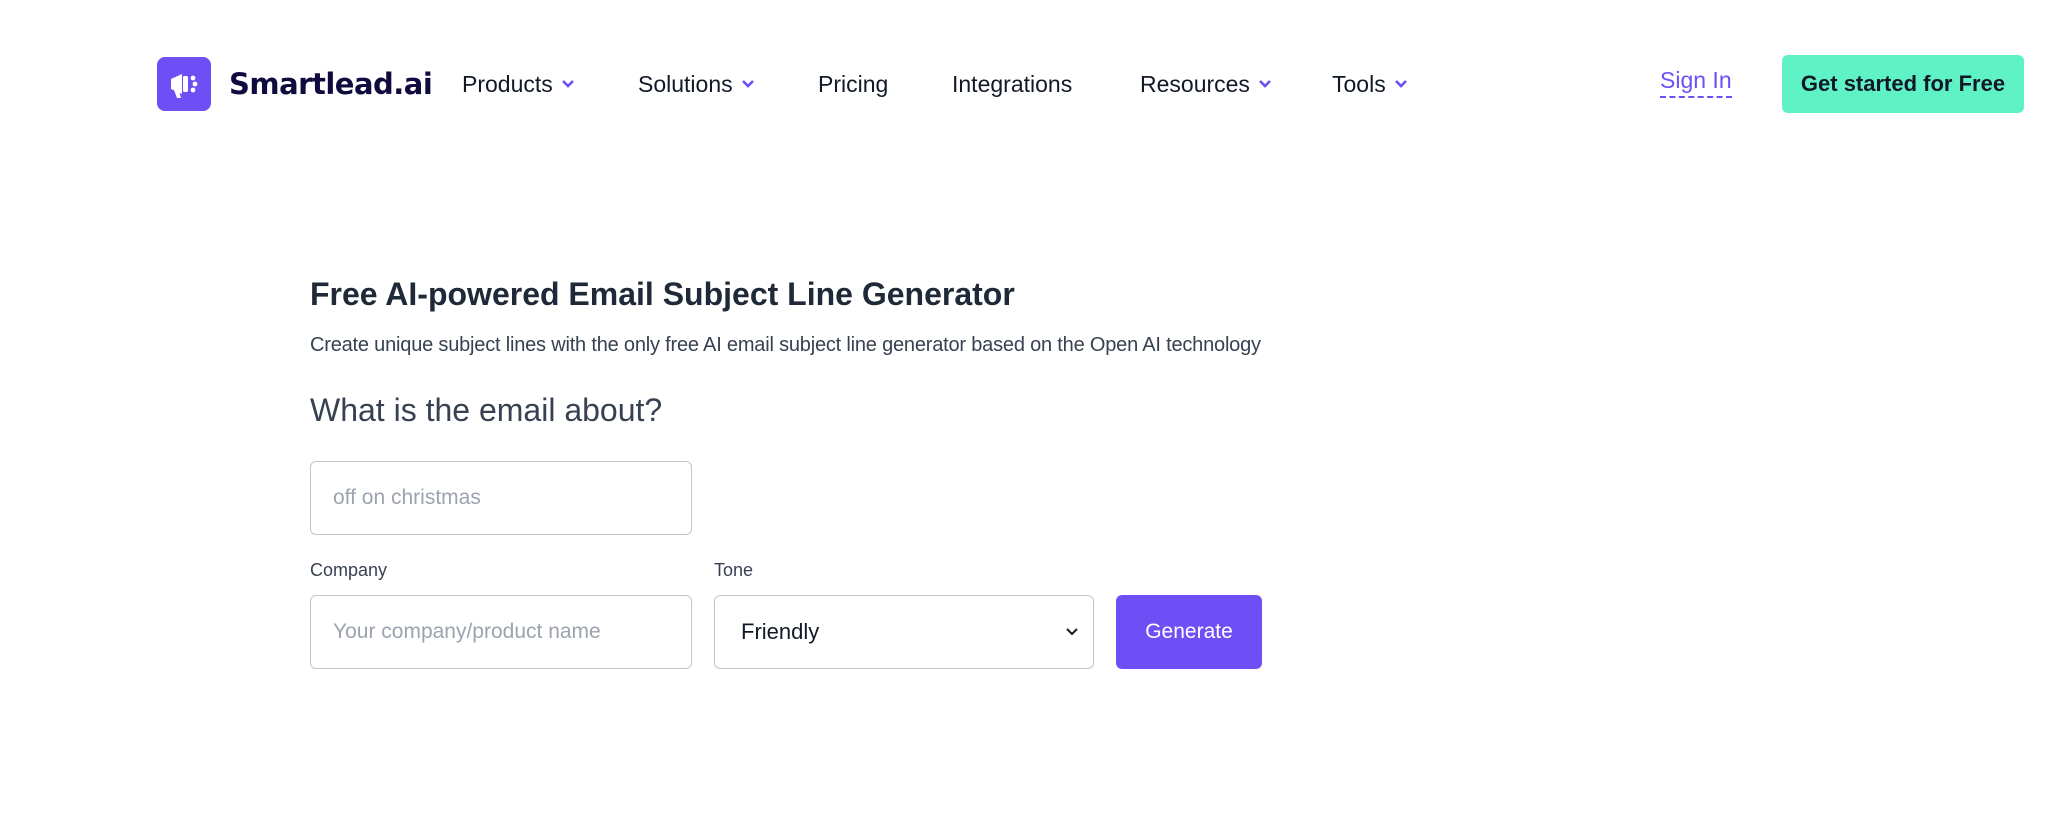 This screenshot has height=840, width=2057. I want to click on nav-item-products: Products, so click(518, 84).